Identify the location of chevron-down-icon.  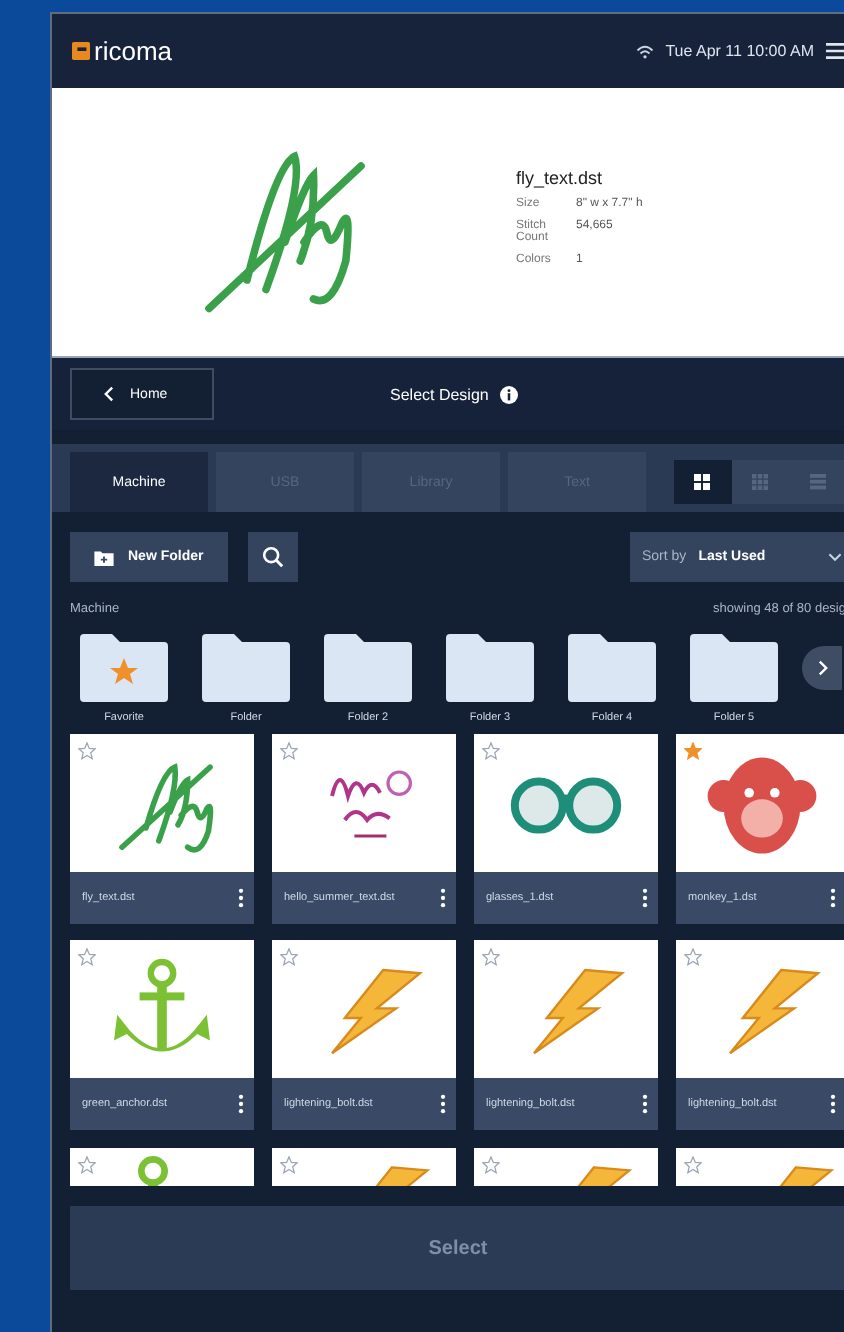
(835, 557).